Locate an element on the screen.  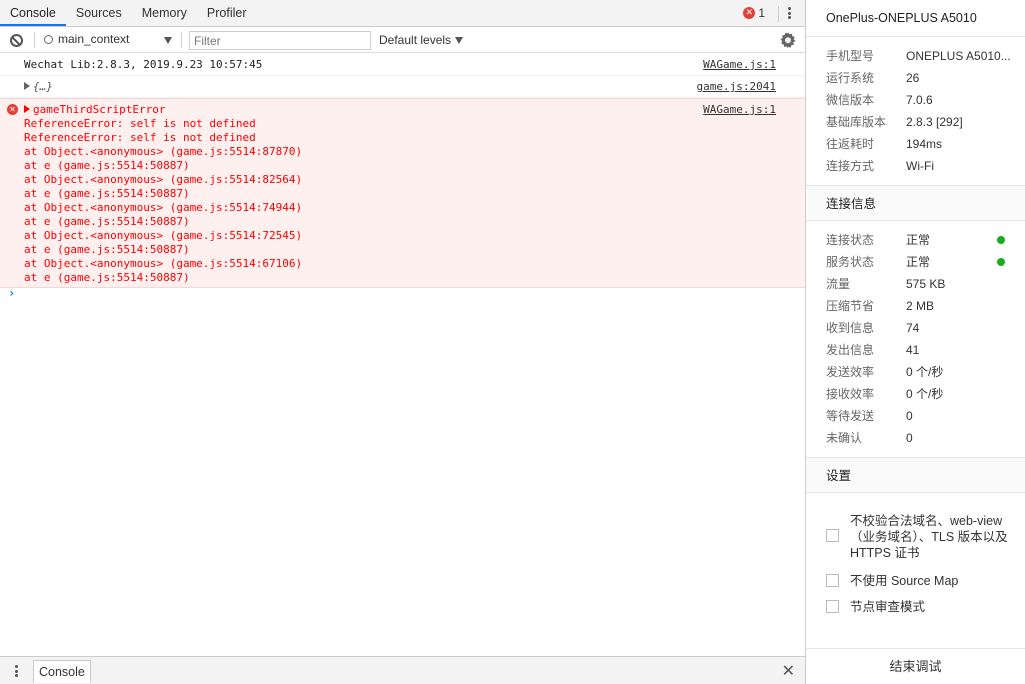
console-log-row: {…} game.js:2041 is located at coordinates (402, 87).